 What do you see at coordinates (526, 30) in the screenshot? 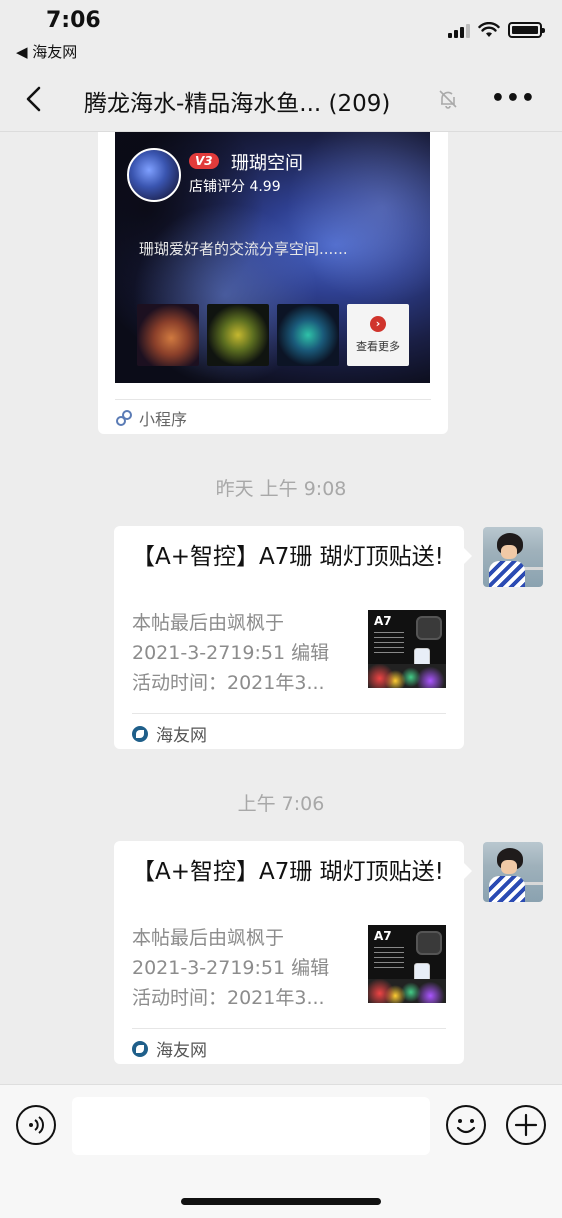
I see `battery-icon` at bounding box center [526, 30].